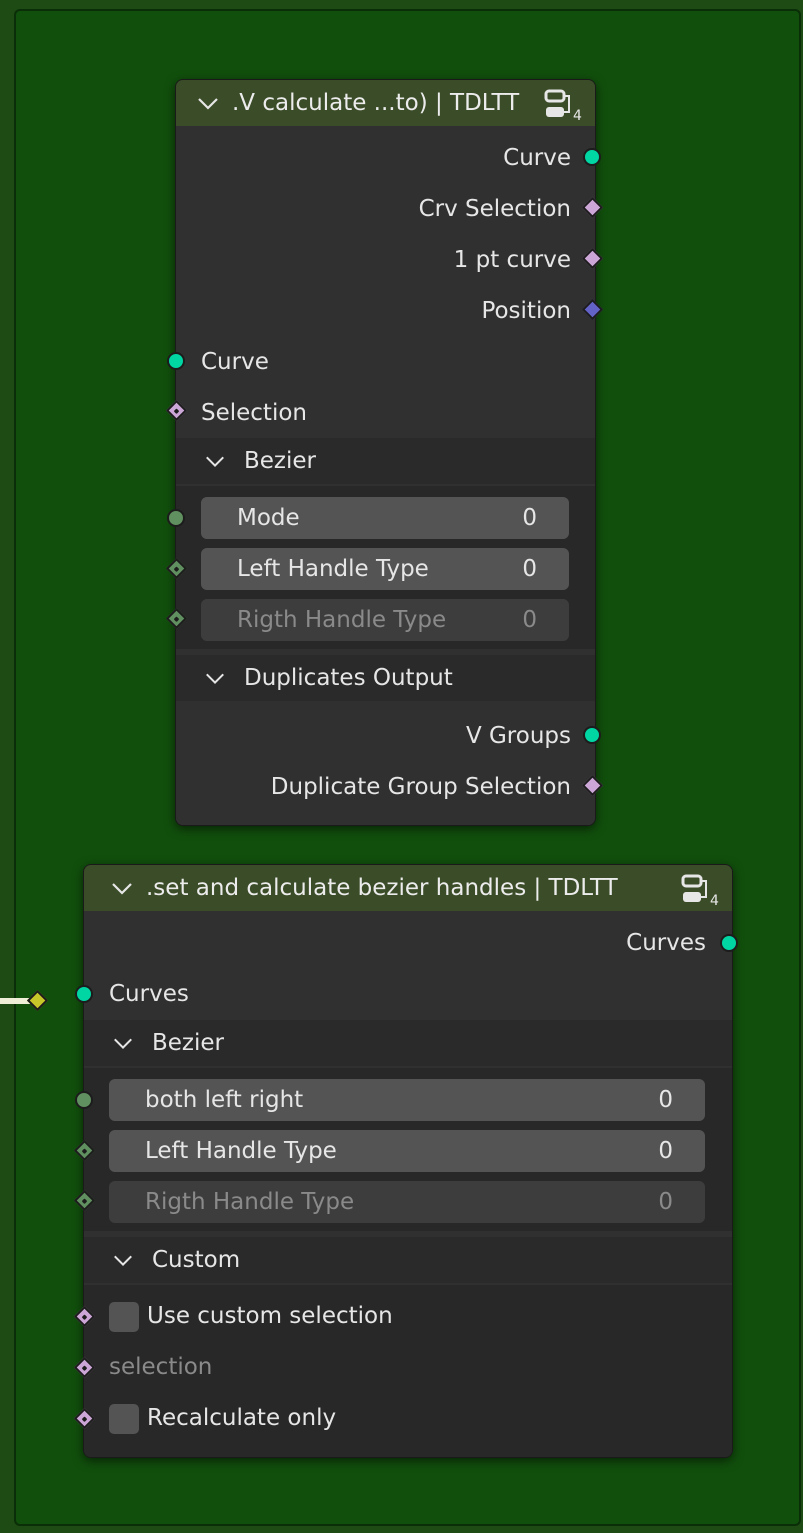  Describe the element at coordinates (348, 678) in the screenshot. I see `panel-duplicates-label: Duplicates Output` at that location.